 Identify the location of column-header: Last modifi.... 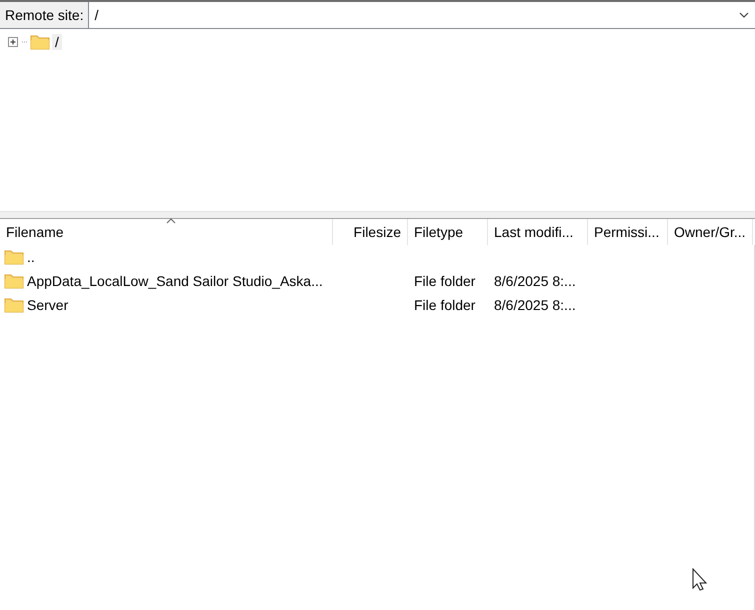
(538, 232).